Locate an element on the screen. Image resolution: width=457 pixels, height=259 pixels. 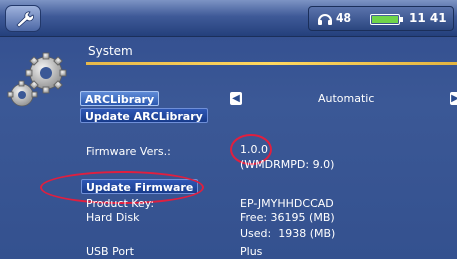
status-indicators: 48 11 41 is located at coordinates (381, 18).